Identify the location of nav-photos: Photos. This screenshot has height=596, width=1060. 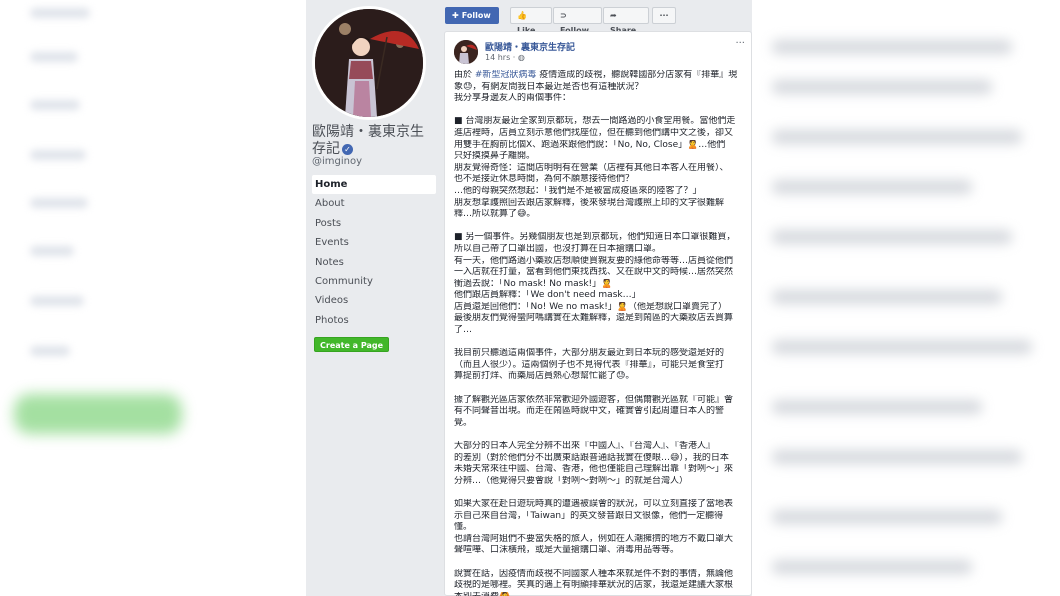
(374, 320).